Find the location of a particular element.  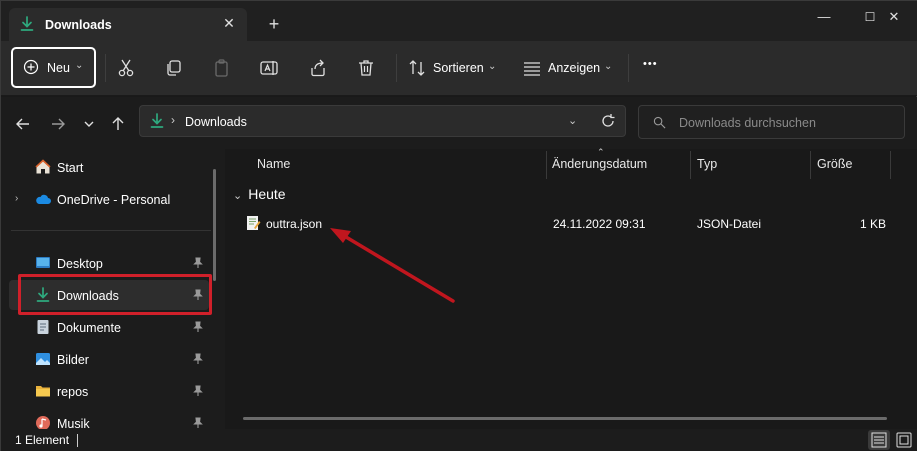

sidebar-item-repos: repos is located at coordinates (109, 391).